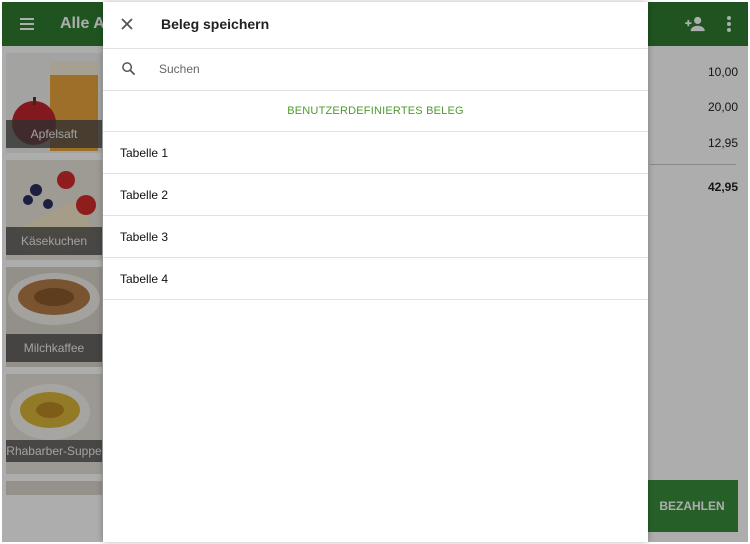  What do you see at coordinates (144, 237) in the screenshot?
I see `table-item-label: Tabelle 3` at bounding box center [144, 237].